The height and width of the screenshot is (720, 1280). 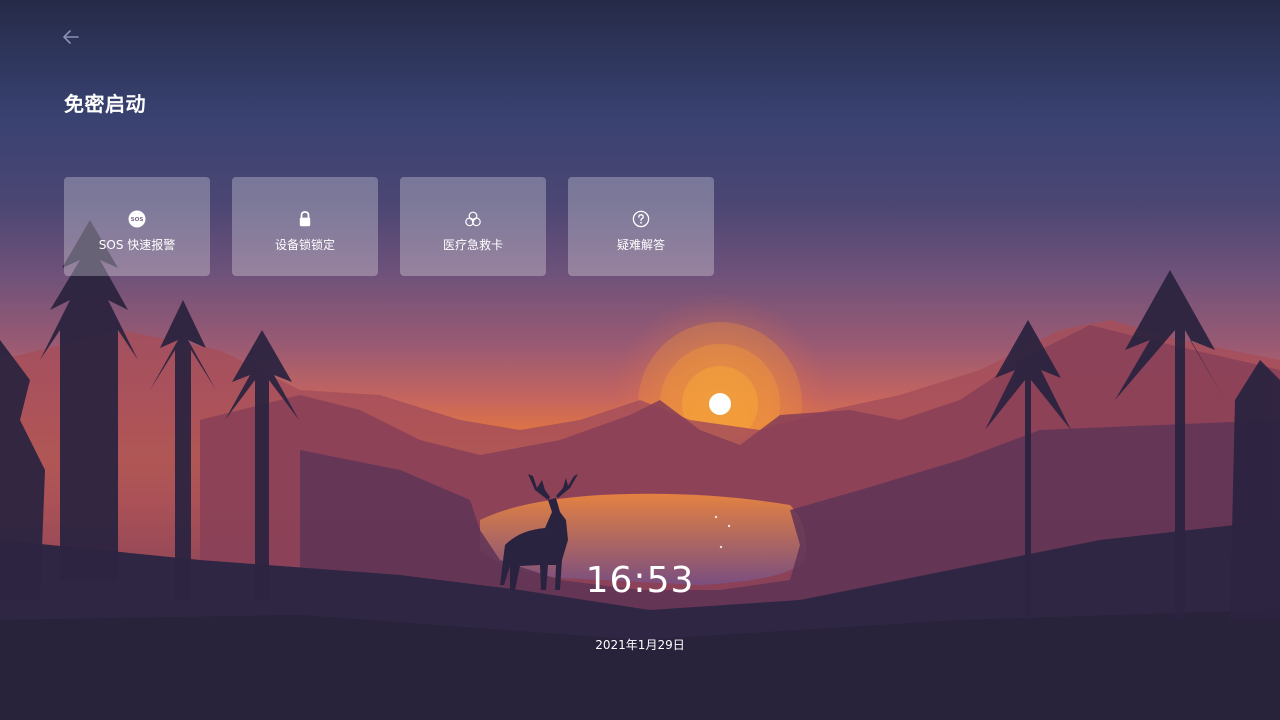 I want to click on troubleshoot-label: 疑难解答, so click(x=640, y=245).